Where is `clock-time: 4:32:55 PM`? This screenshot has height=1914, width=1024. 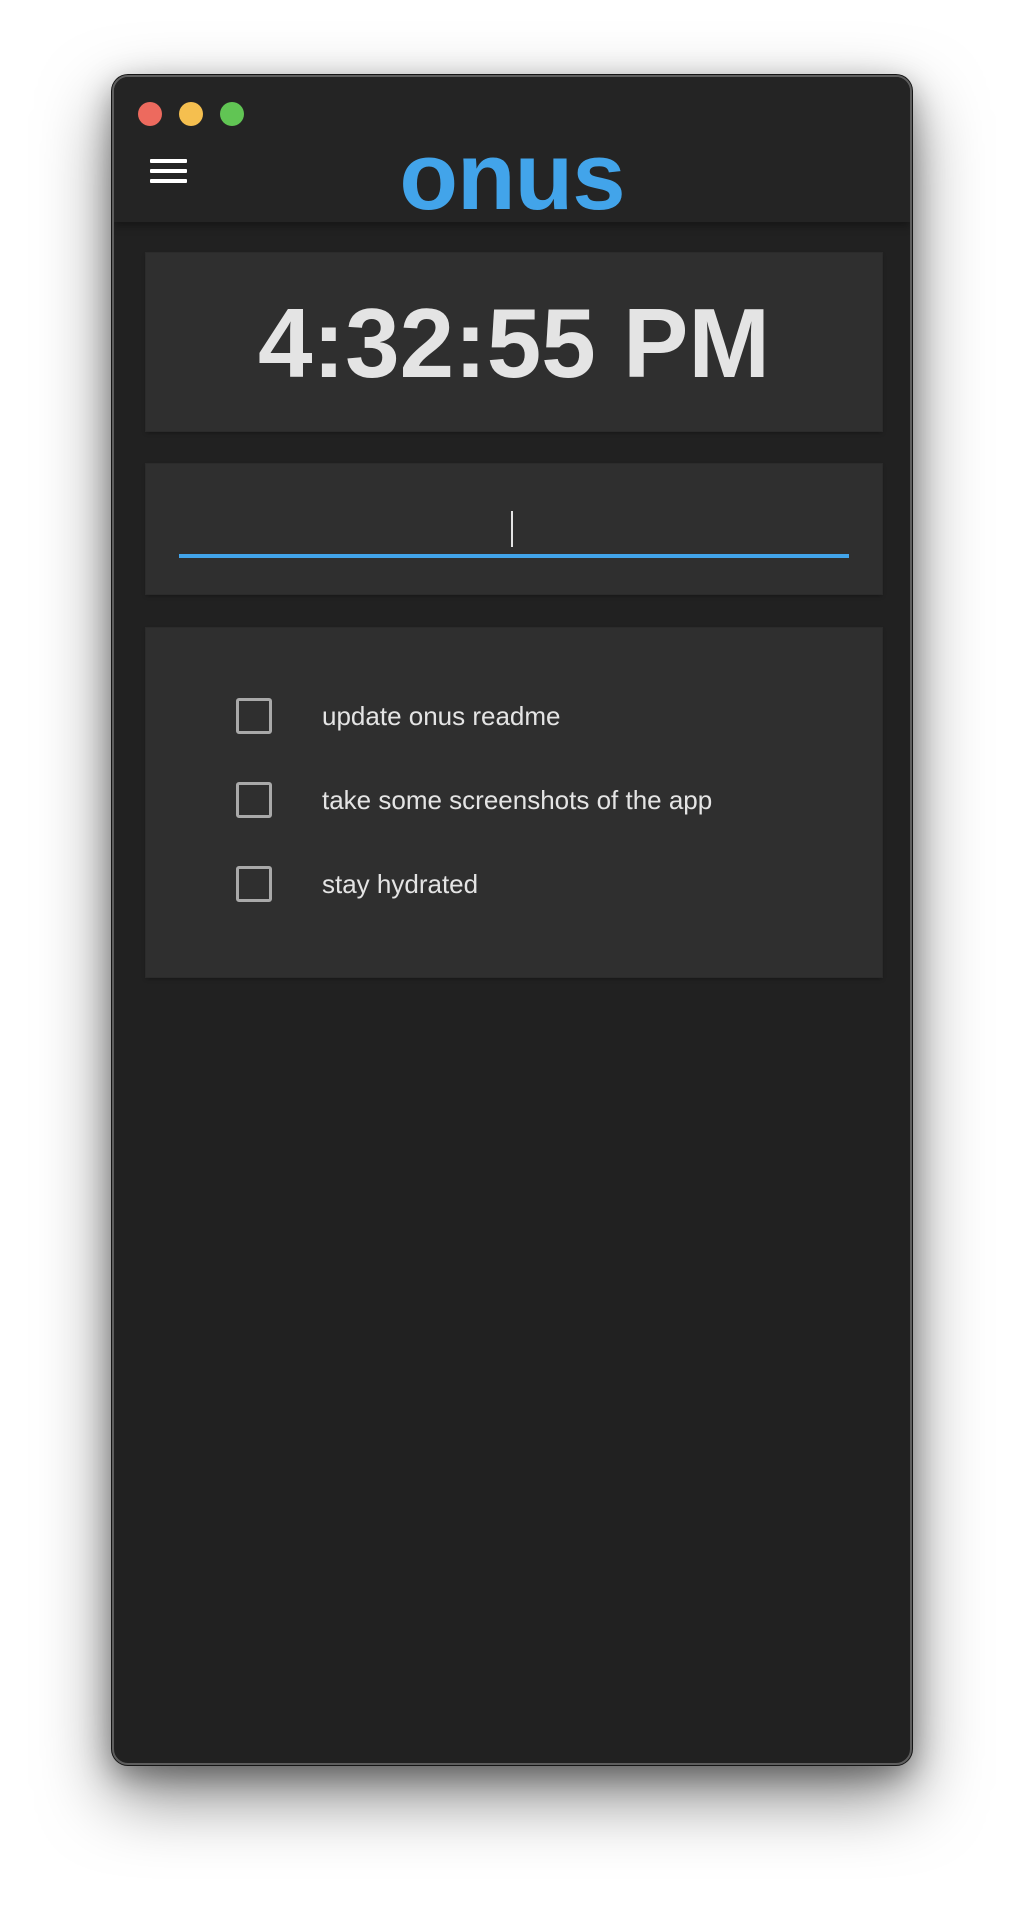 clock-time: 4:32:55 PM is located at coordinates (513, 343).